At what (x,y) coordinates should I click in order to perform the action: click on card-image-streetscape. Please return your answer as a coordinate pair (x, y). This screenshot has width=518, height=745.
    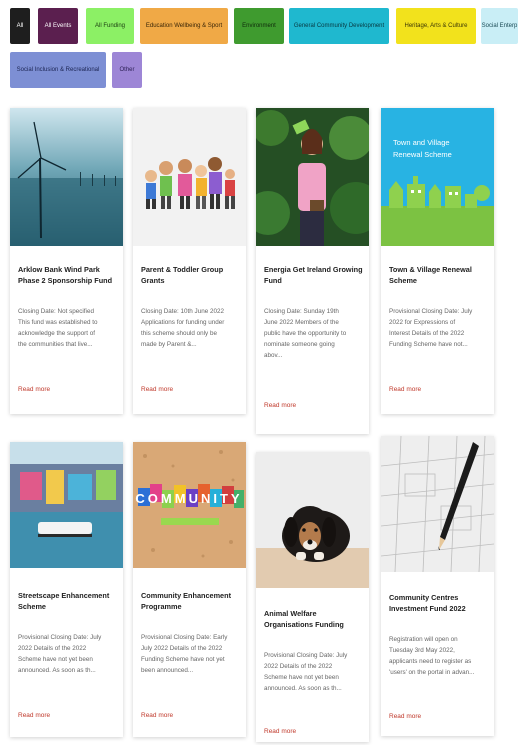
    Looking at the image, I should click on (66, 505).